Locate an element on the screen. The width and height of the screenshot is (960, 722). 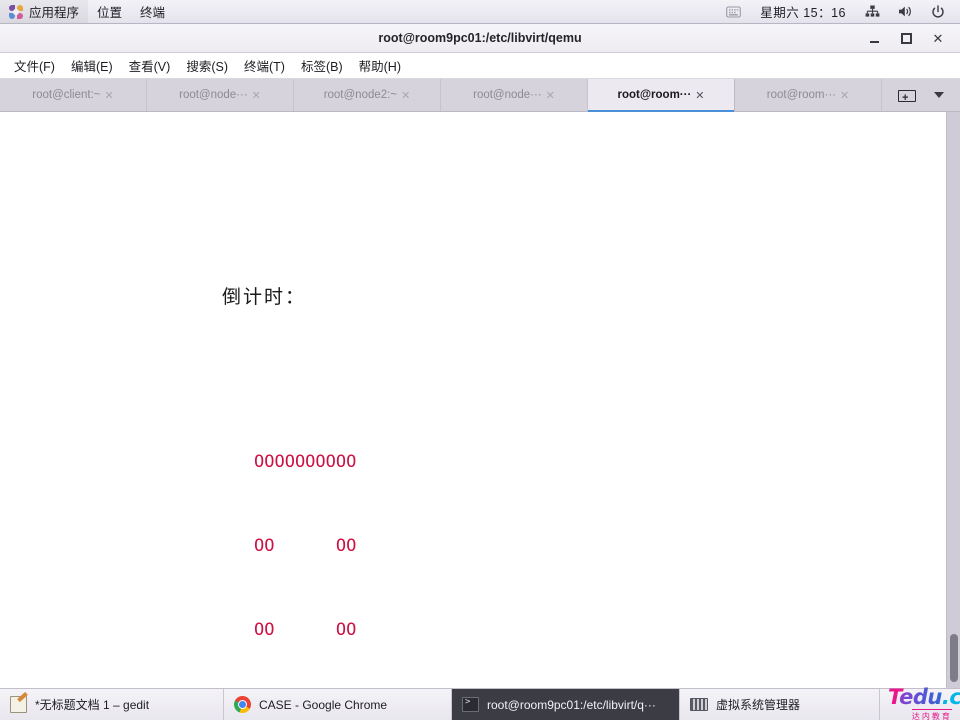
tab-root-room-b: root@room··· ✕ is located at coordinates (808, 95).